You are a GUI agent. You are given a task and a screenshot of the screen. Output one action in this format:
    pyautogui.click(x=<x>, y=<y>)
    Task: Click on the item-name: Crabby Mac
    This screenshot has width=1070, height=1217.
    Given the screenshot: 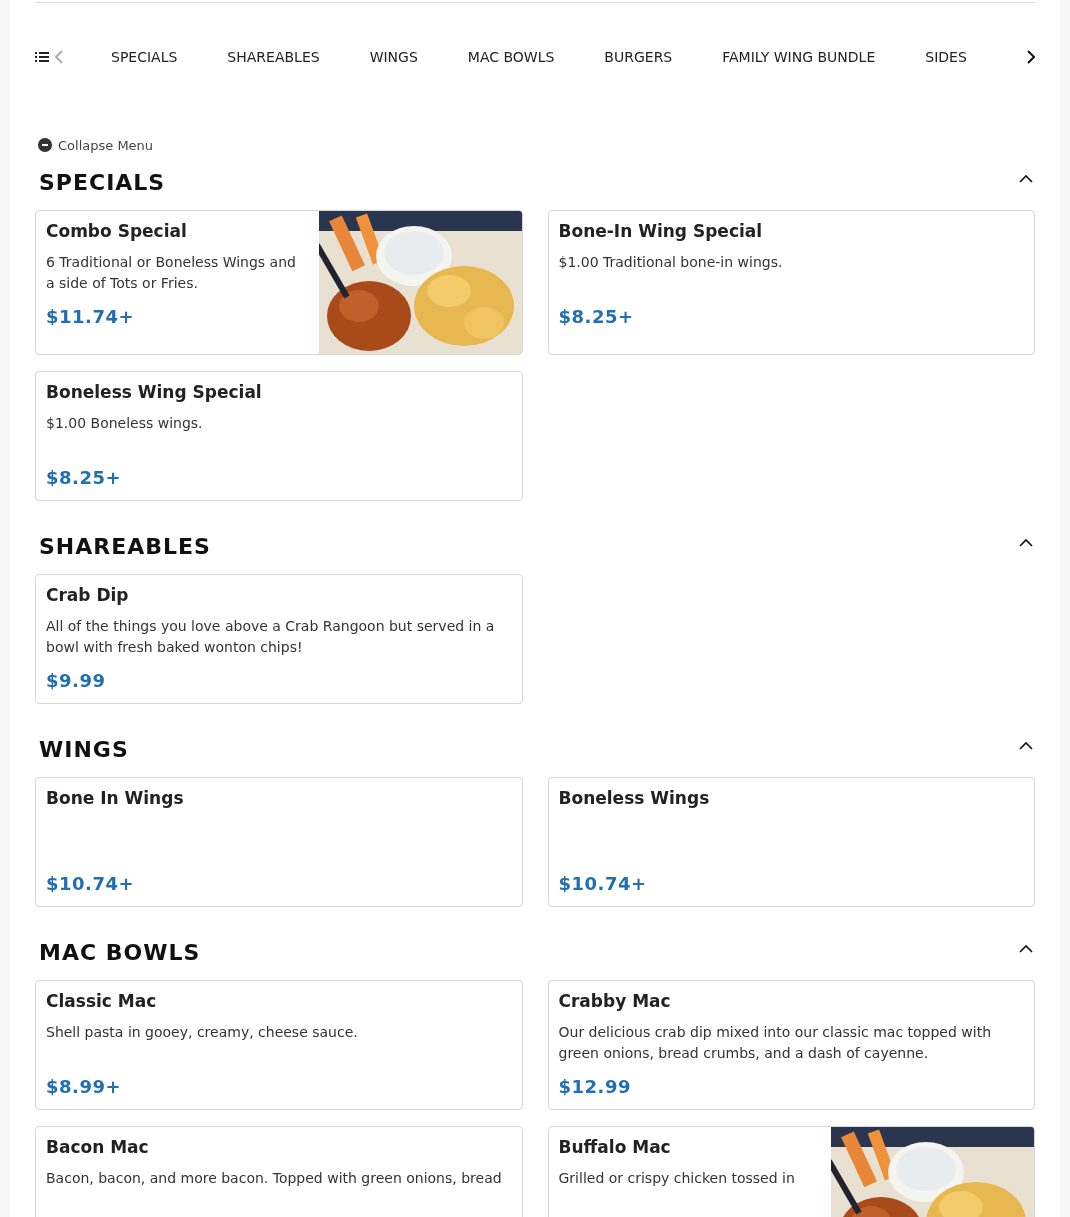 What is the action you would take?
    pyautogui.click(x=615, y=1001)
    